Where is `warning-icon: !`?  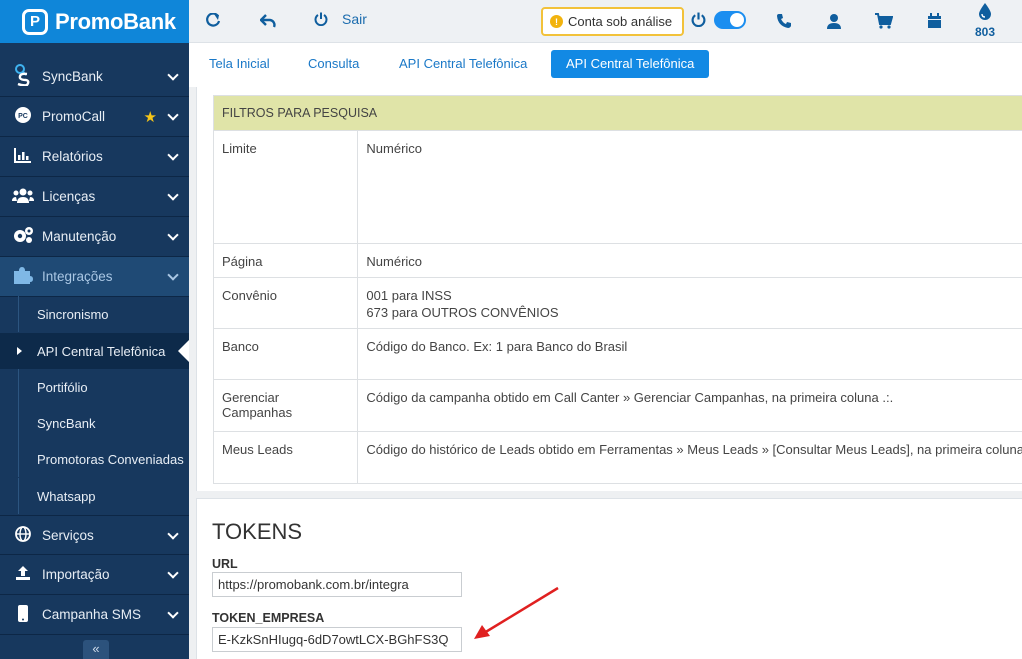 warning-icon: ! is located at coordinates (556, 21).